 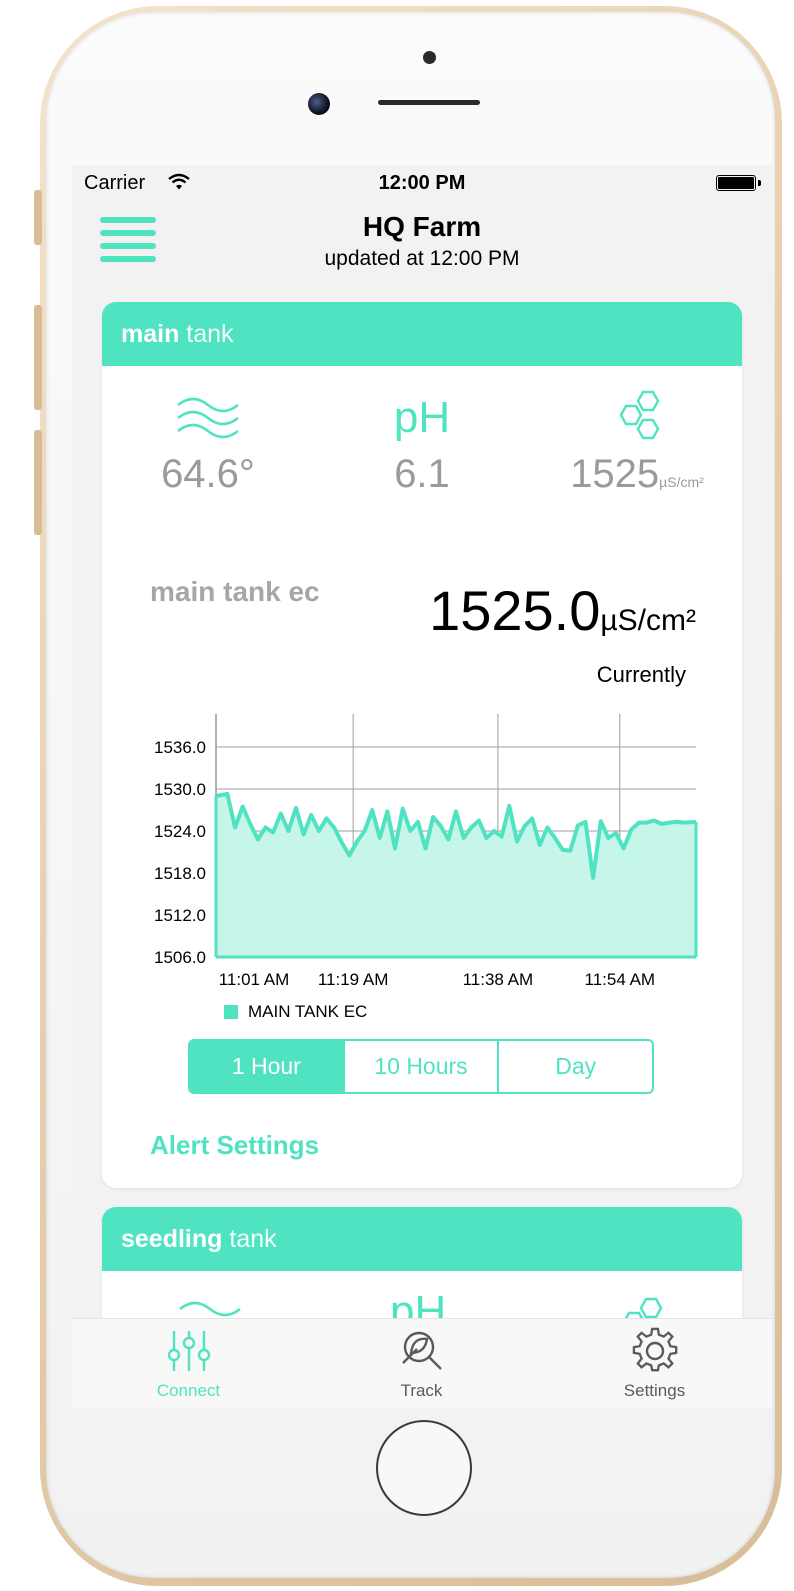 I want to click on tab-track: Track, so click(x=421, y=1363).